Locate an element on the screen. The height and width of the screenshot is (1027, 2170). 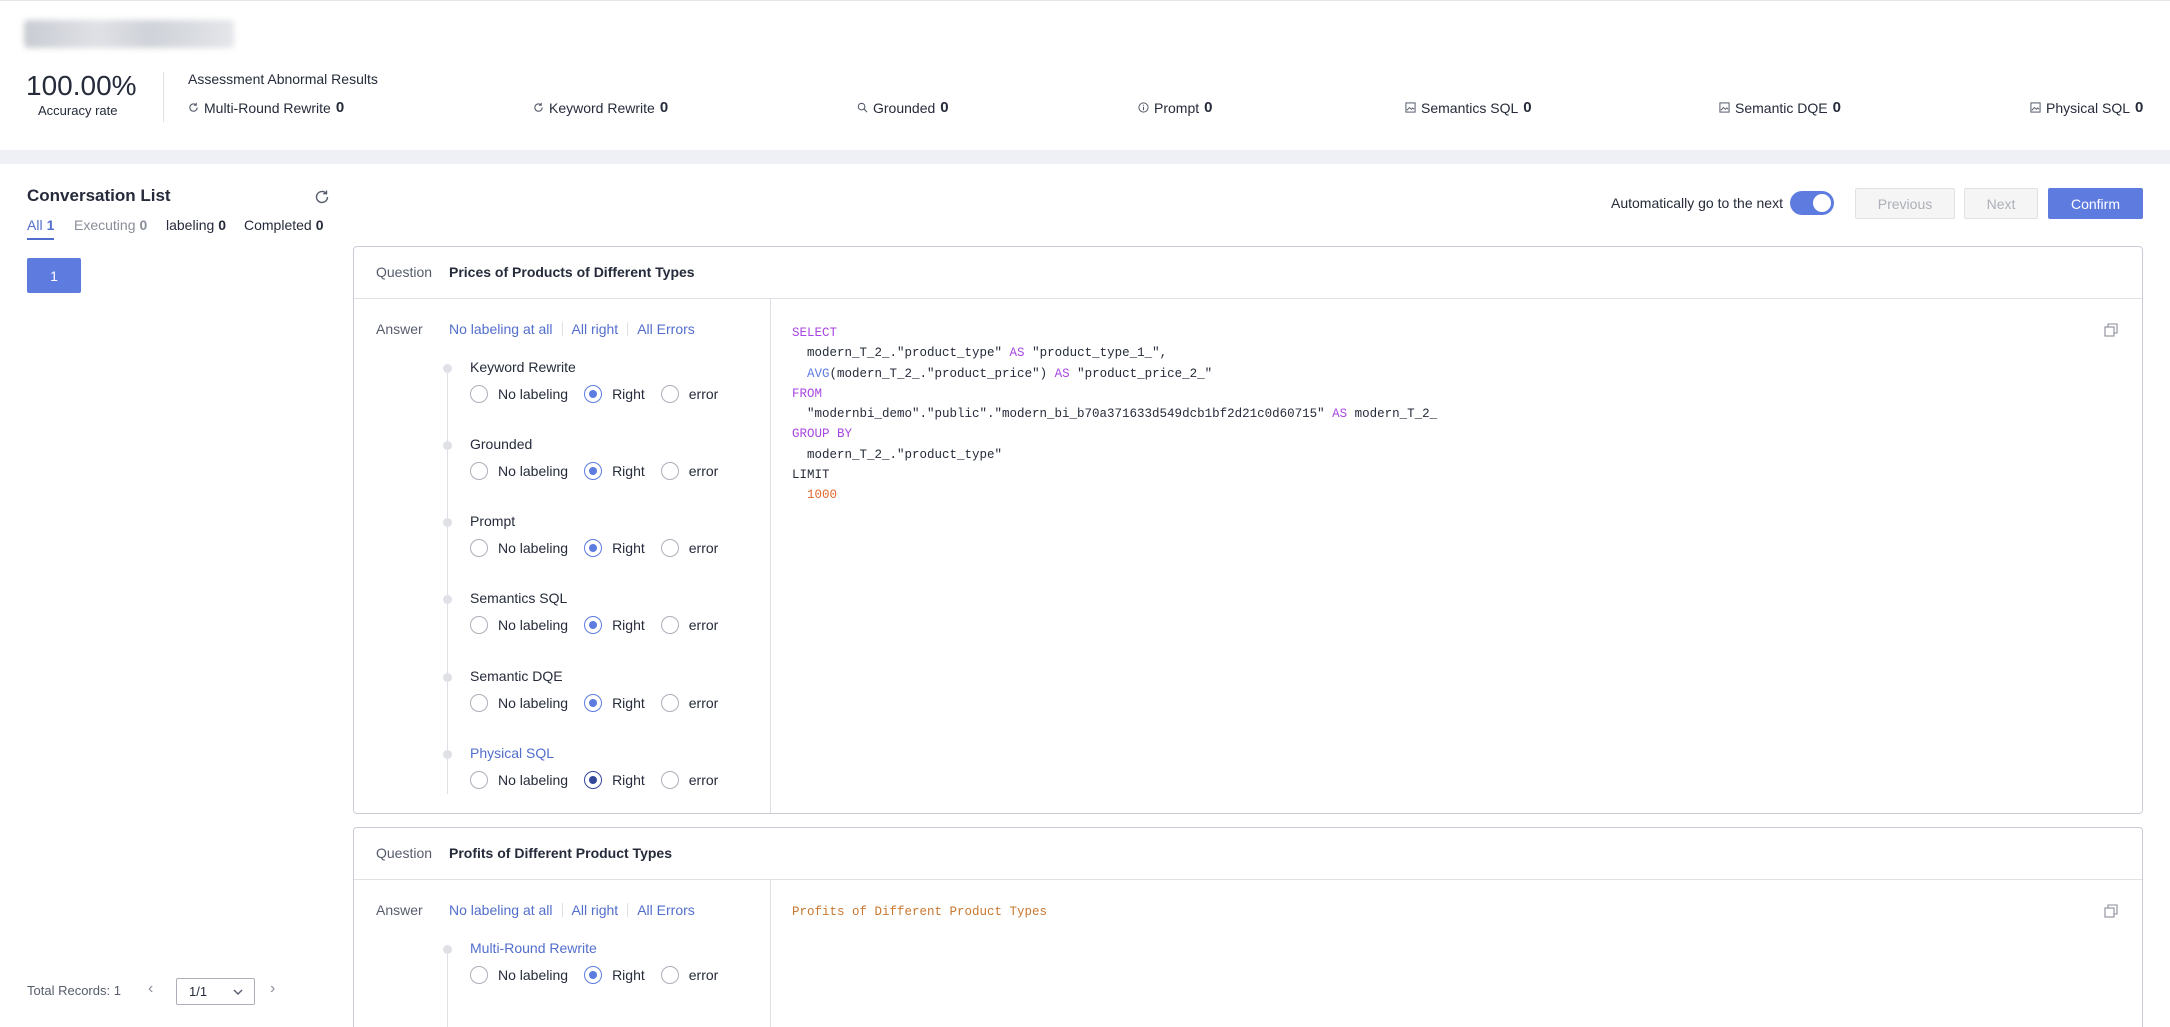
sql-text: "product_price_2_" is located at coordinates (1141, 373).